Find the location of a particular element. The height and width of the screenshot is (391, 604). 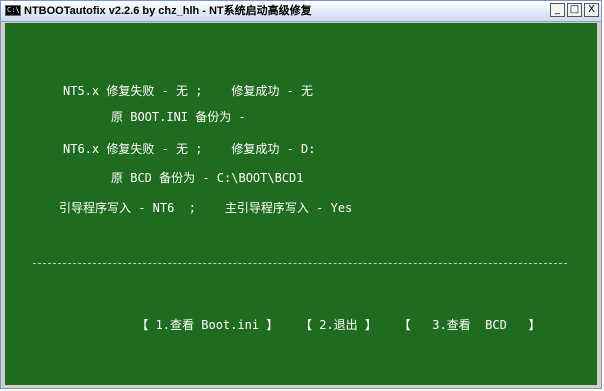

bootini-backup-line: 原 BOOT.INI 备份为 - is located at coordinates (178, 117).